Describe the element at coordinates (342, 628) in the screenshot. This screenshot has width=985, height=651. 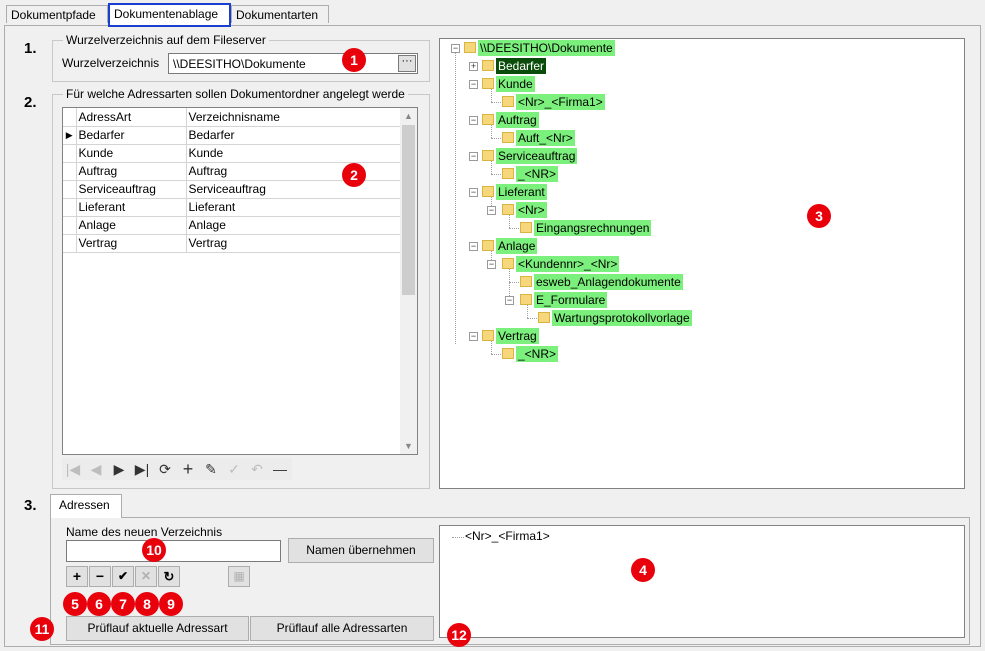
I see `check-all-address-types-button: Prüflauf alle Adressarten` at that location.